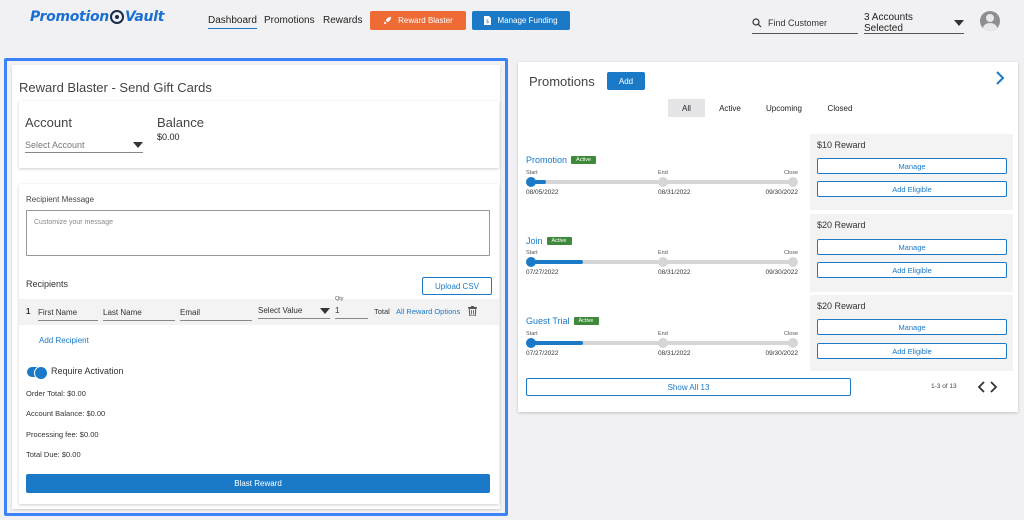  What do you see at coordinates (428, 311) in the screenshot?
I see `all-reward-options-link: All Reward Options` at bounding box center [428, 311].